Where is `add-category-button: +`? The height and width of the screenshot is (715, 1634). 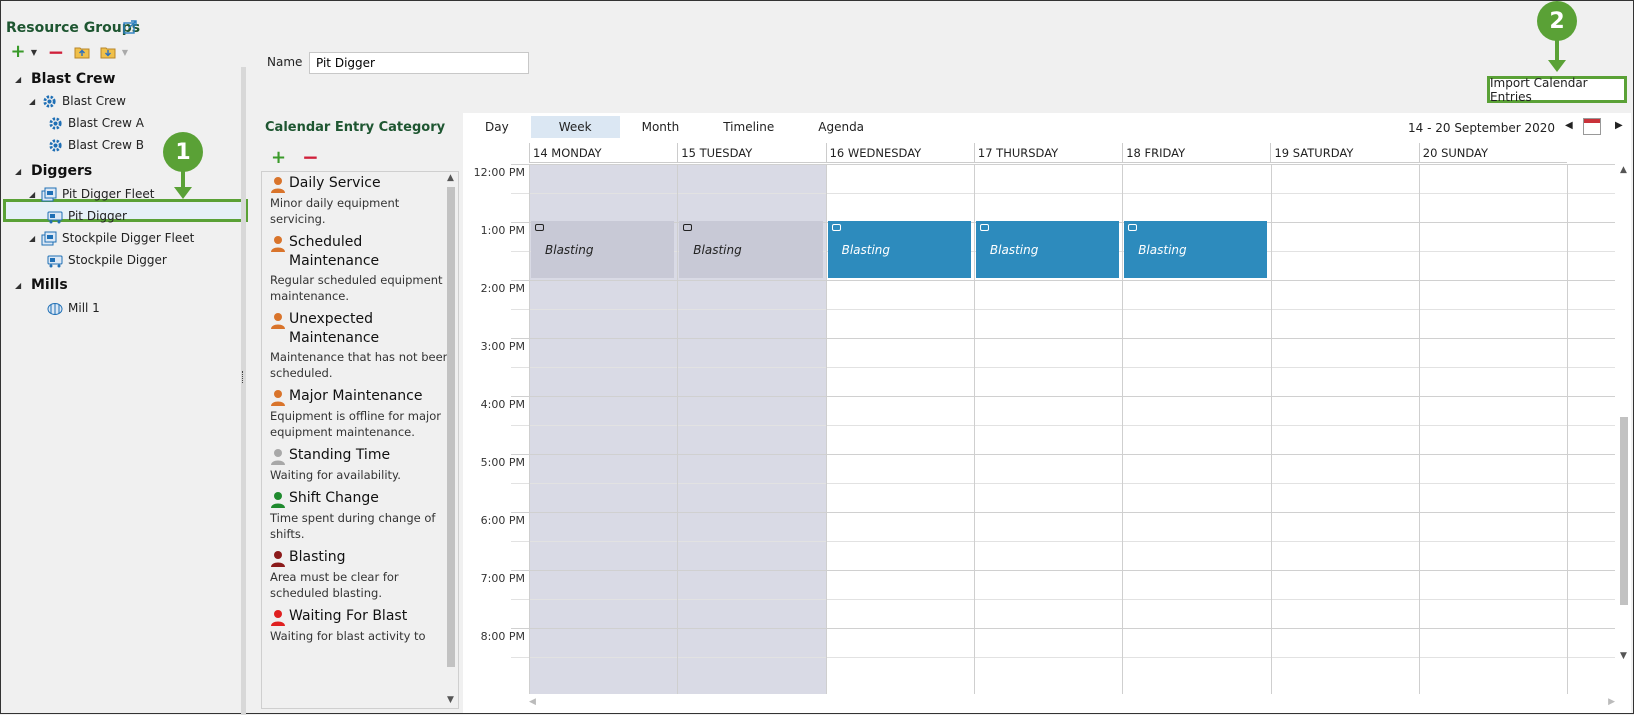
add-category-button: + is located at coordinates (278, 158).